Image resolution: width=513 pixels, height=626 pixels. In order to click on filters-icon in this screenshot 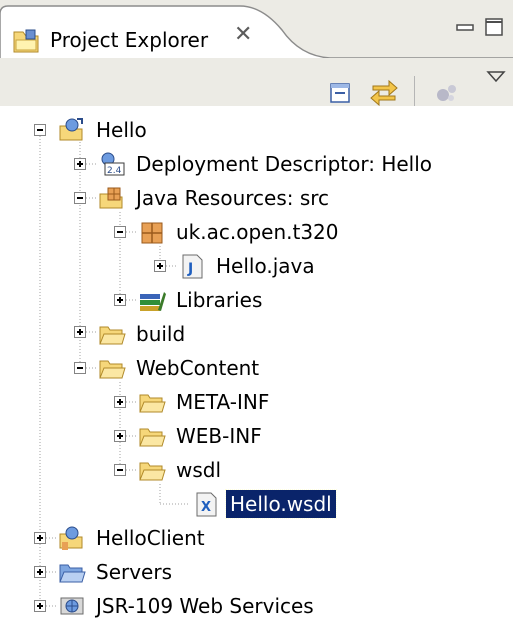, I will do `click(447, 92)`.